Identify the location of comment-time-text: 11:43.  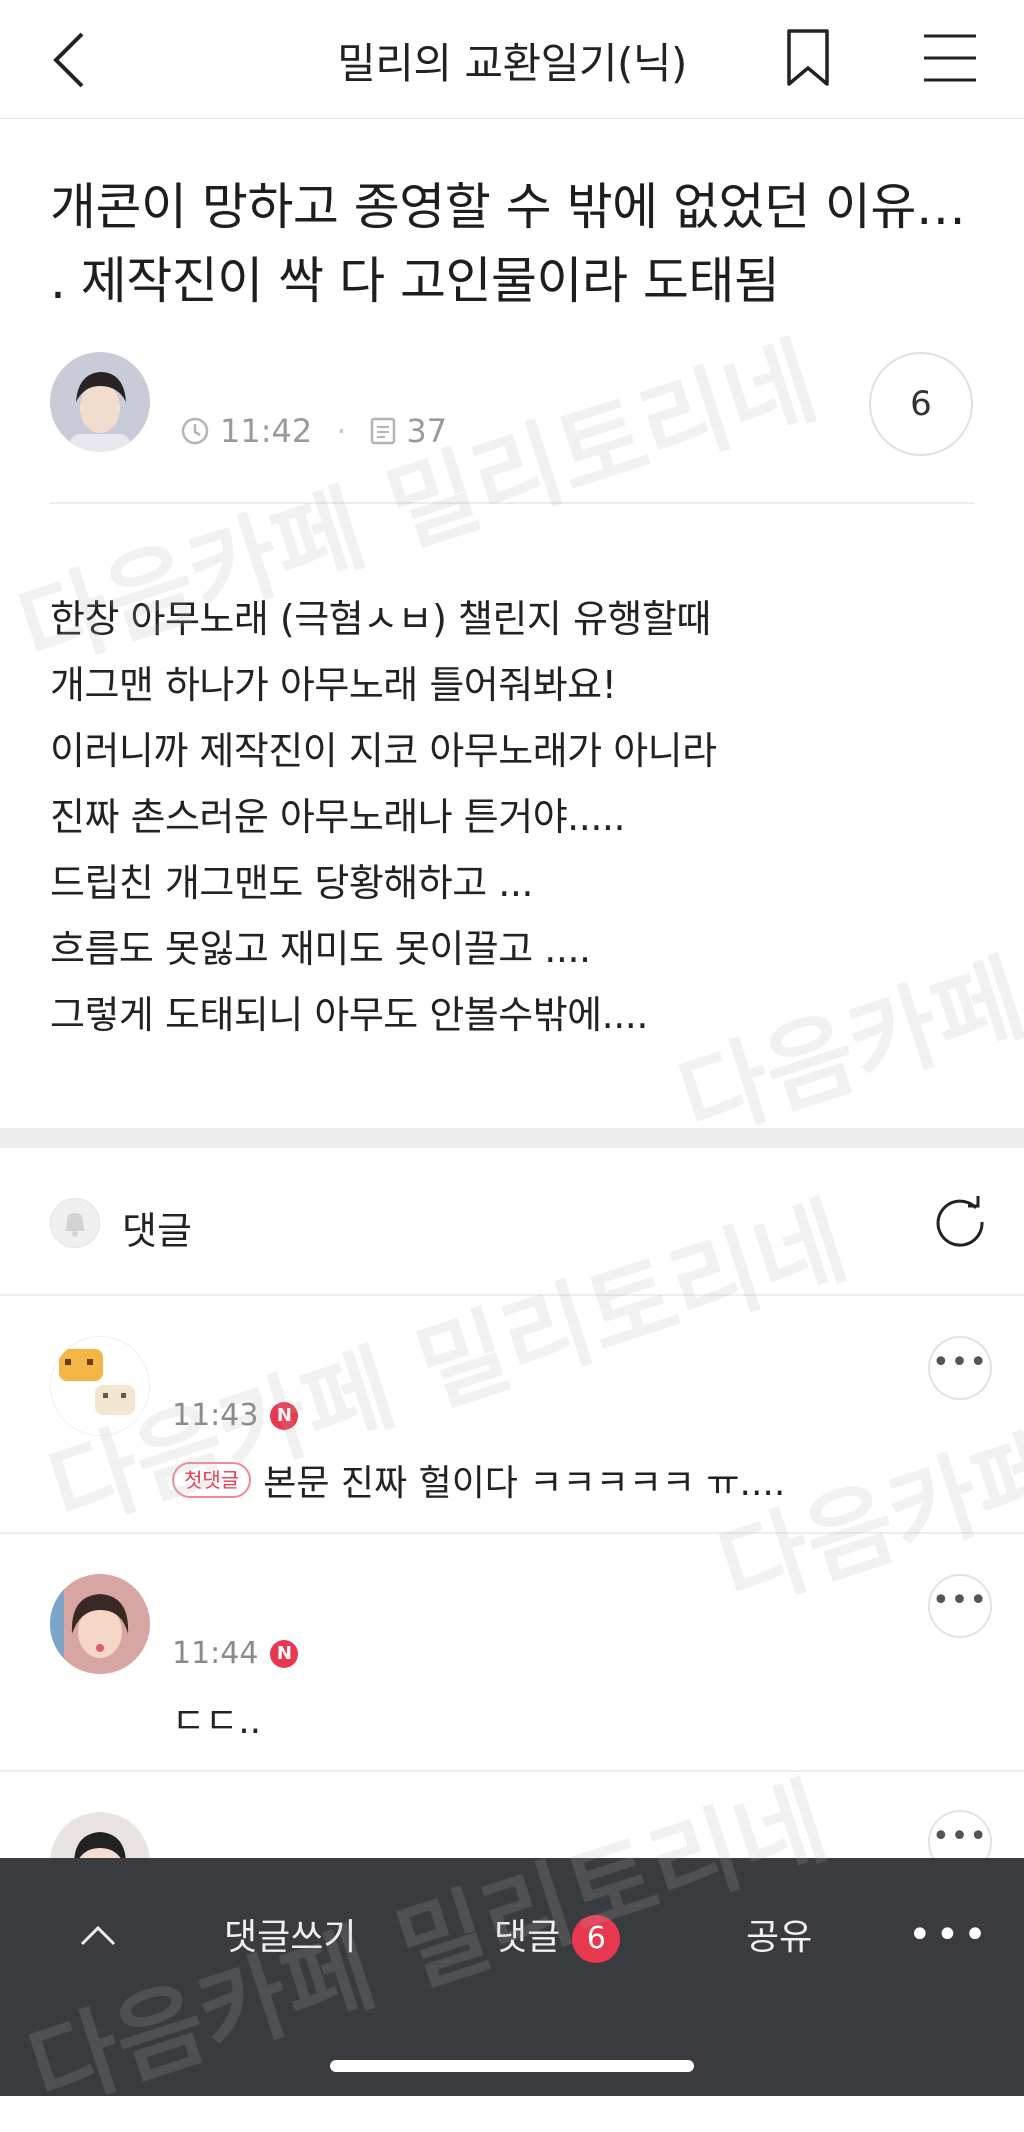
(215, 1415).